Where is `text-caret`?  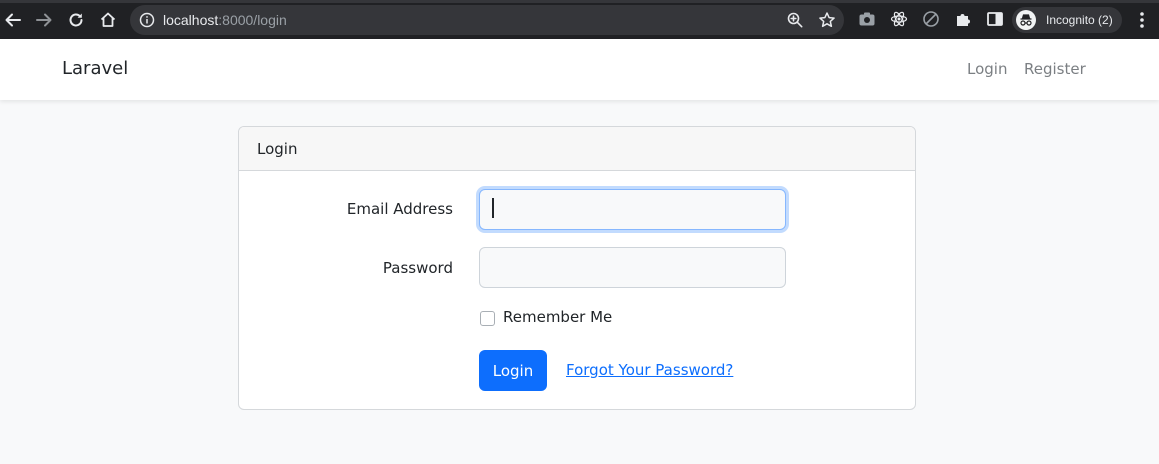
text-caret is located at coordinates (493, 208).